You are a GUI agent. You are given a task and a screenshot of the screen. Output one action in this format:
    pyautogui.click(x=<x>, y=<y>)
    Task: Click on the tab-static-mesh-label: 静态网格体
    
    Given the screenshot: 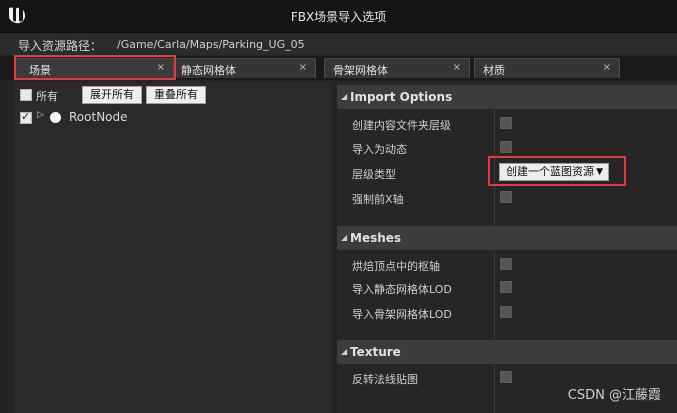 What is the action you would take?
    pyautogui.click(x=208, y=70)
    